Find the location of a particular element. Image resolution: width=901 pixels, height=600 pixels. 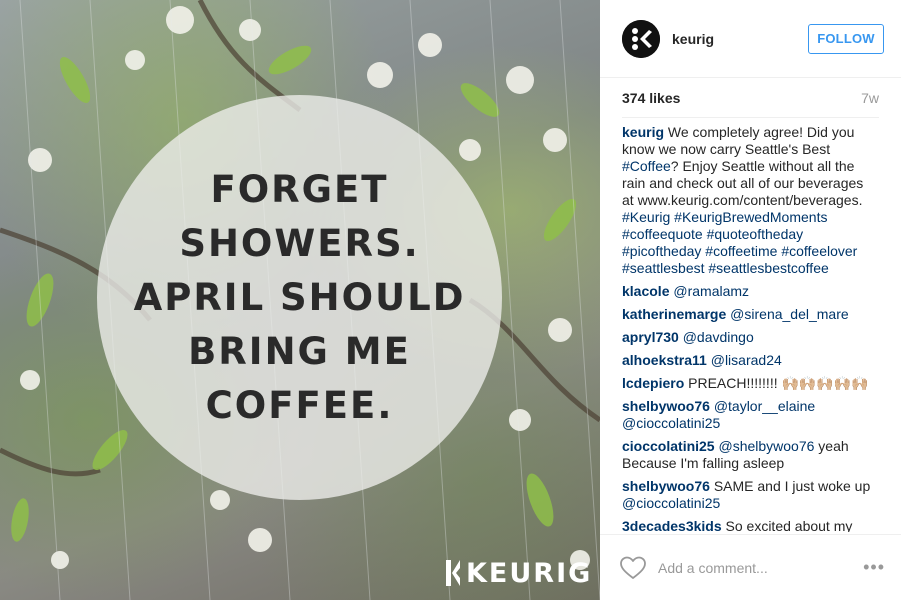

comment-mention: @davdingo is located at coordinates (718, 337).